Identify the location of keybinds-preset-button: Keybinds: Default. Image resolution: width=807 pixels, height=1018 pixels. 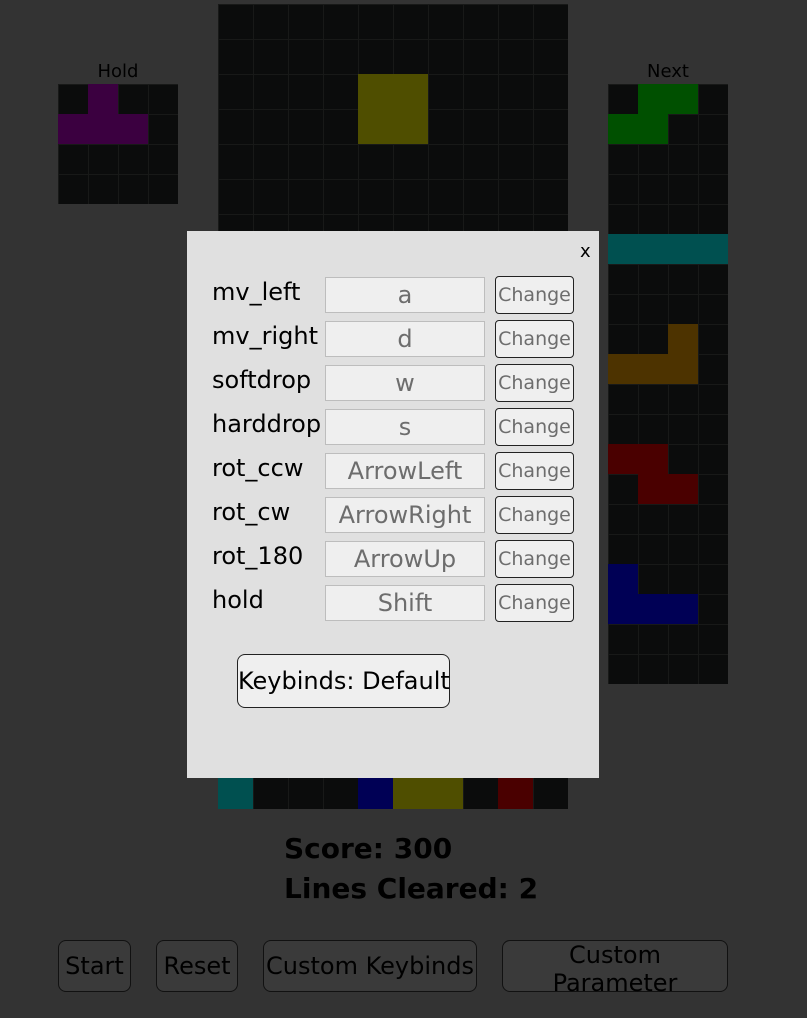
(343, 681).